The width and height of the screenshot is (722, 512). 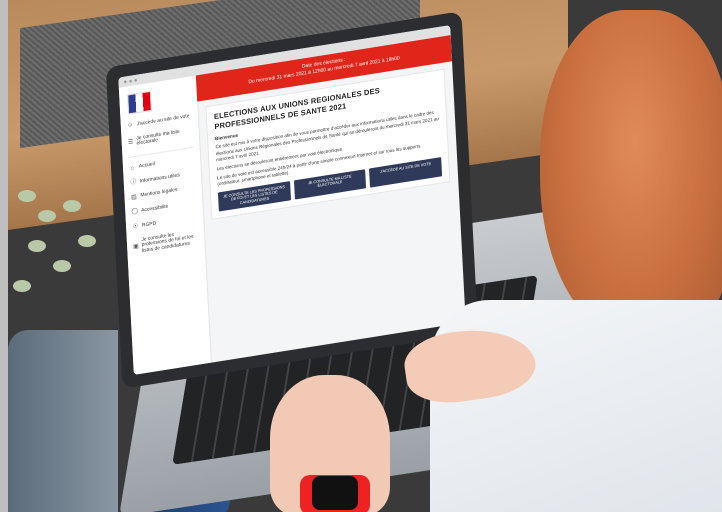 I want to click on sidebar-item-label: Mentions légales, so click(x=159, y=193).